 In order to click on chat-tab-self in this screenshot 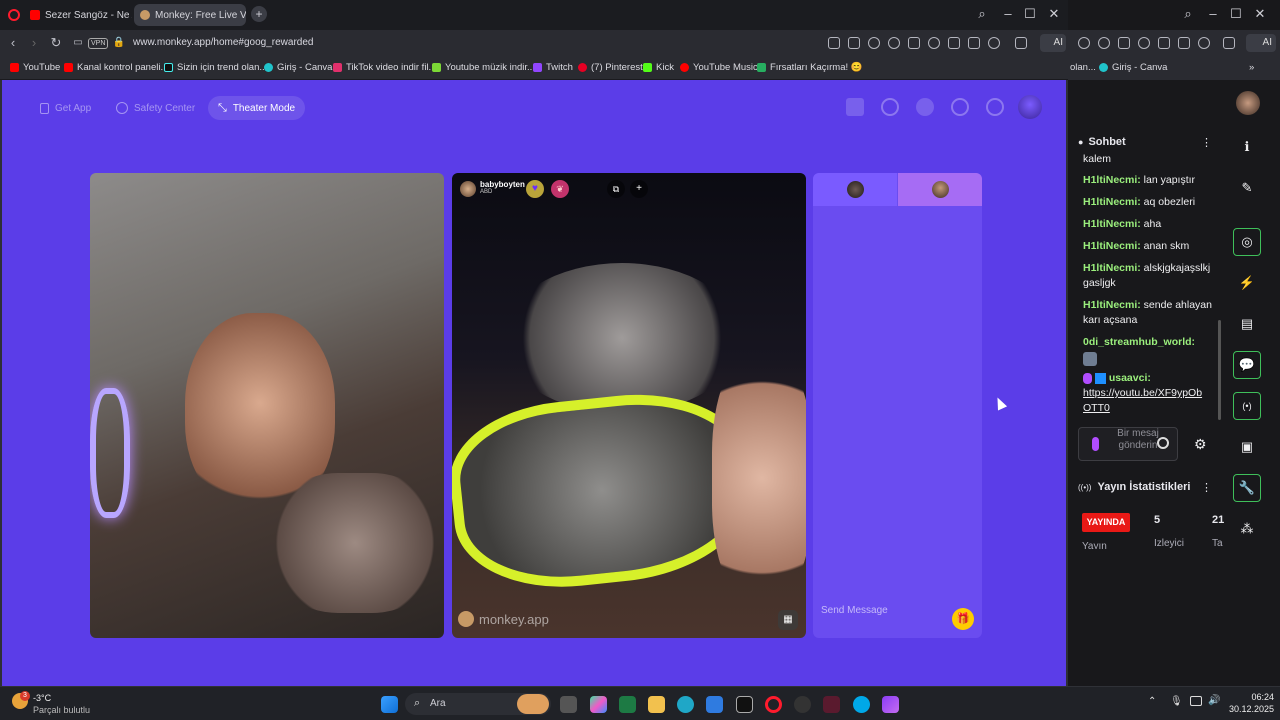, I will do `click(855, 189)`.